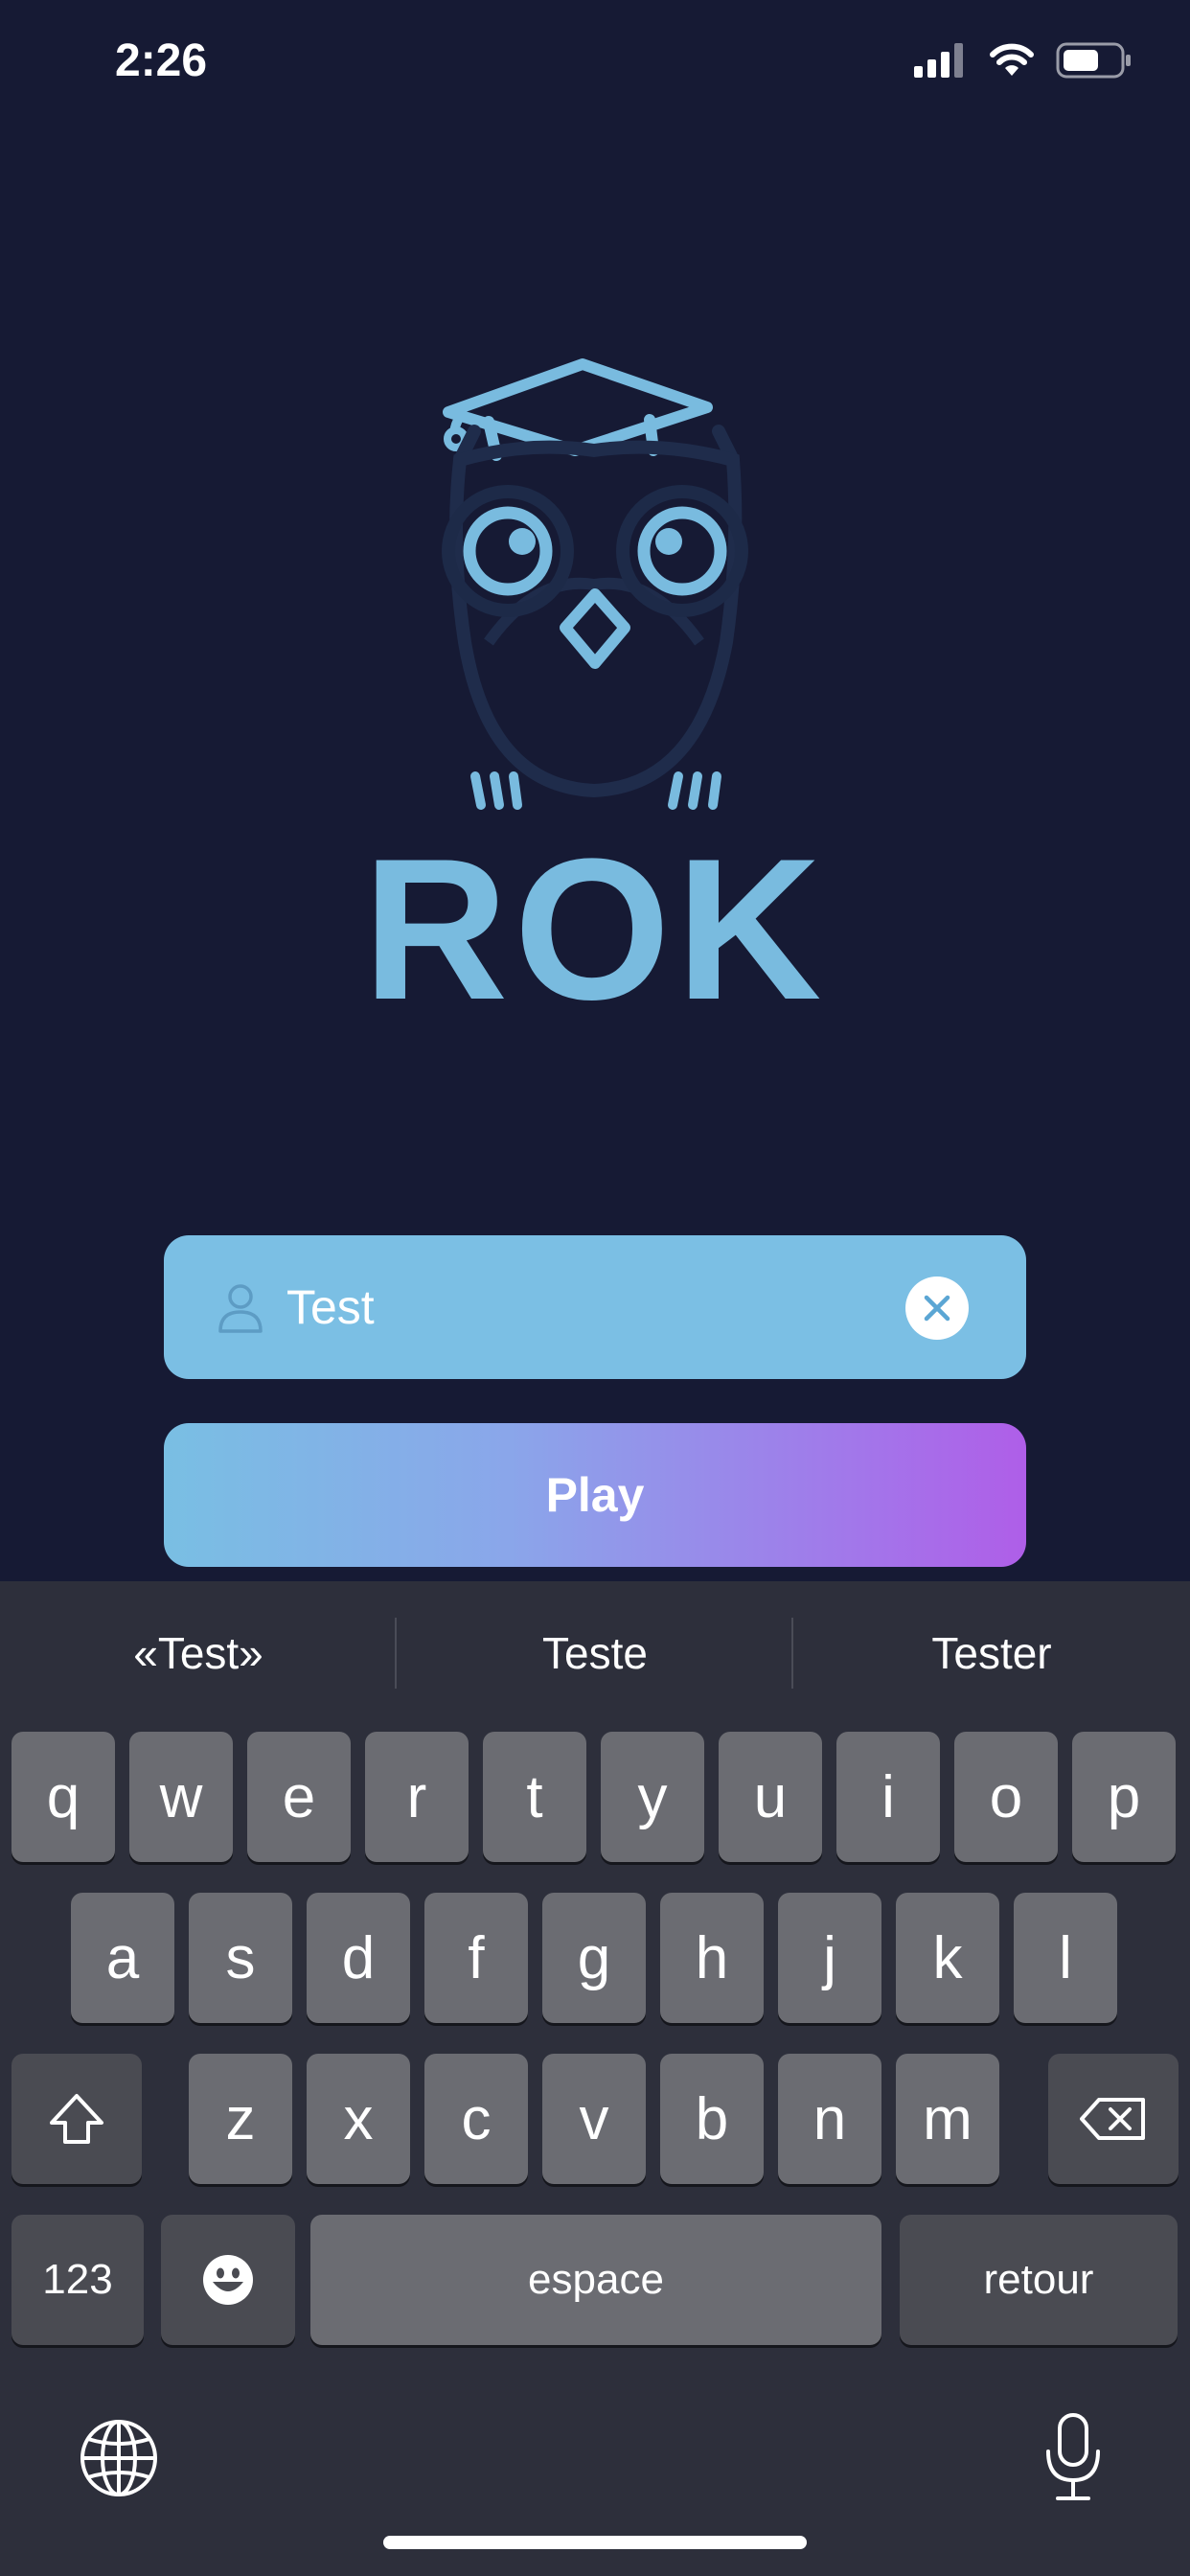  What do you see at coordinates (476, 2119) in the screenshot?
I see `key-c: c` at bounding box center [476, 2119].